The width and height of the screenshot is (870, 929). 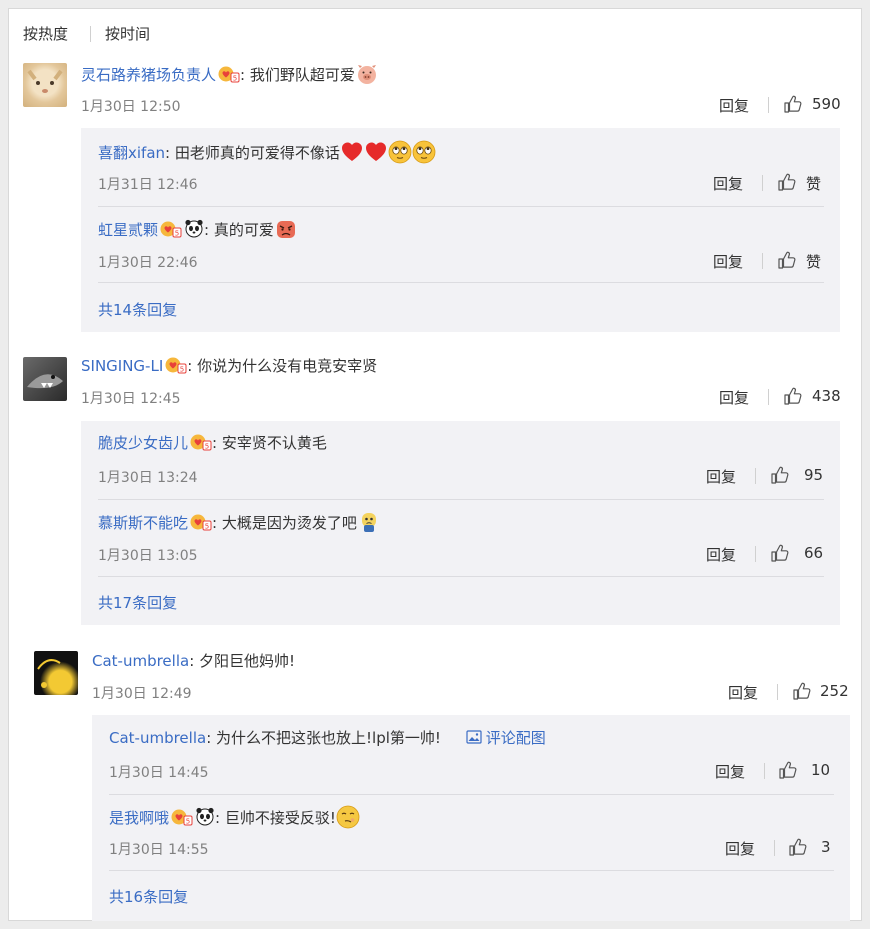 What do you see at coordinates (280, 818) in the screenshot?
I see `reply-text: 巨帅不接受反驳!` at bounding box center [280, 818].